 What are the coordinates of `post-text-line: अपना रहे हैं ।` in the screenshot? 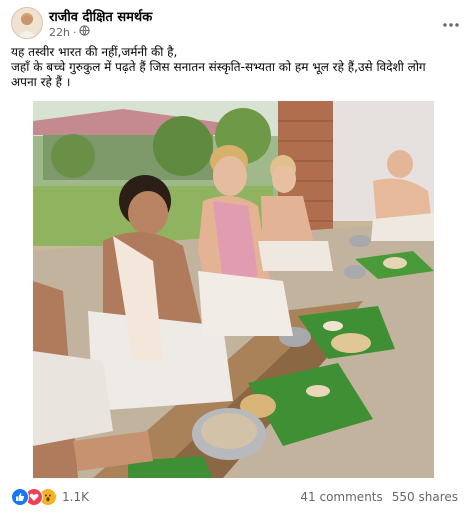 It's located at (41, 82).